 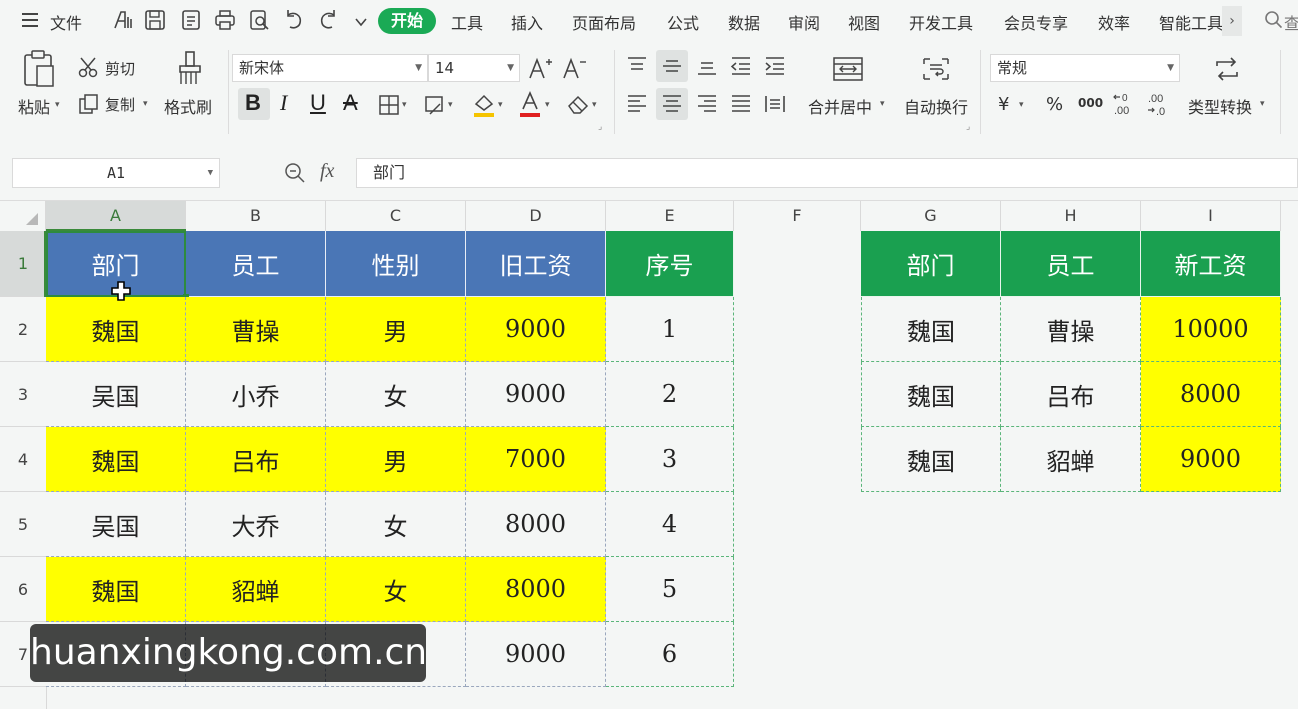 I want to click on zoom-icon, so click(x=295, y=173).